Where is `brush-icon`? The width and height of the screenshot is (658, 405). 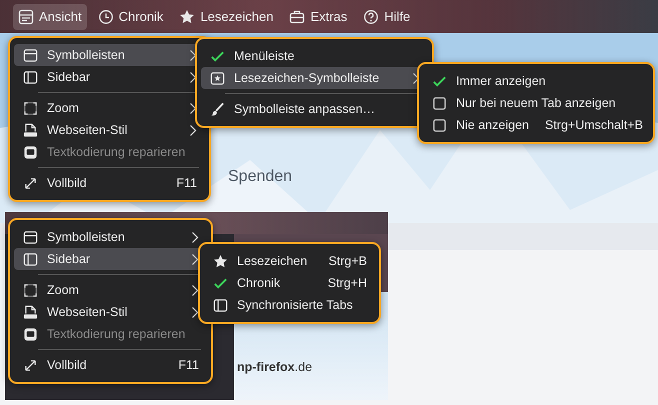
brush-icon is located at coordinates (217, 109).